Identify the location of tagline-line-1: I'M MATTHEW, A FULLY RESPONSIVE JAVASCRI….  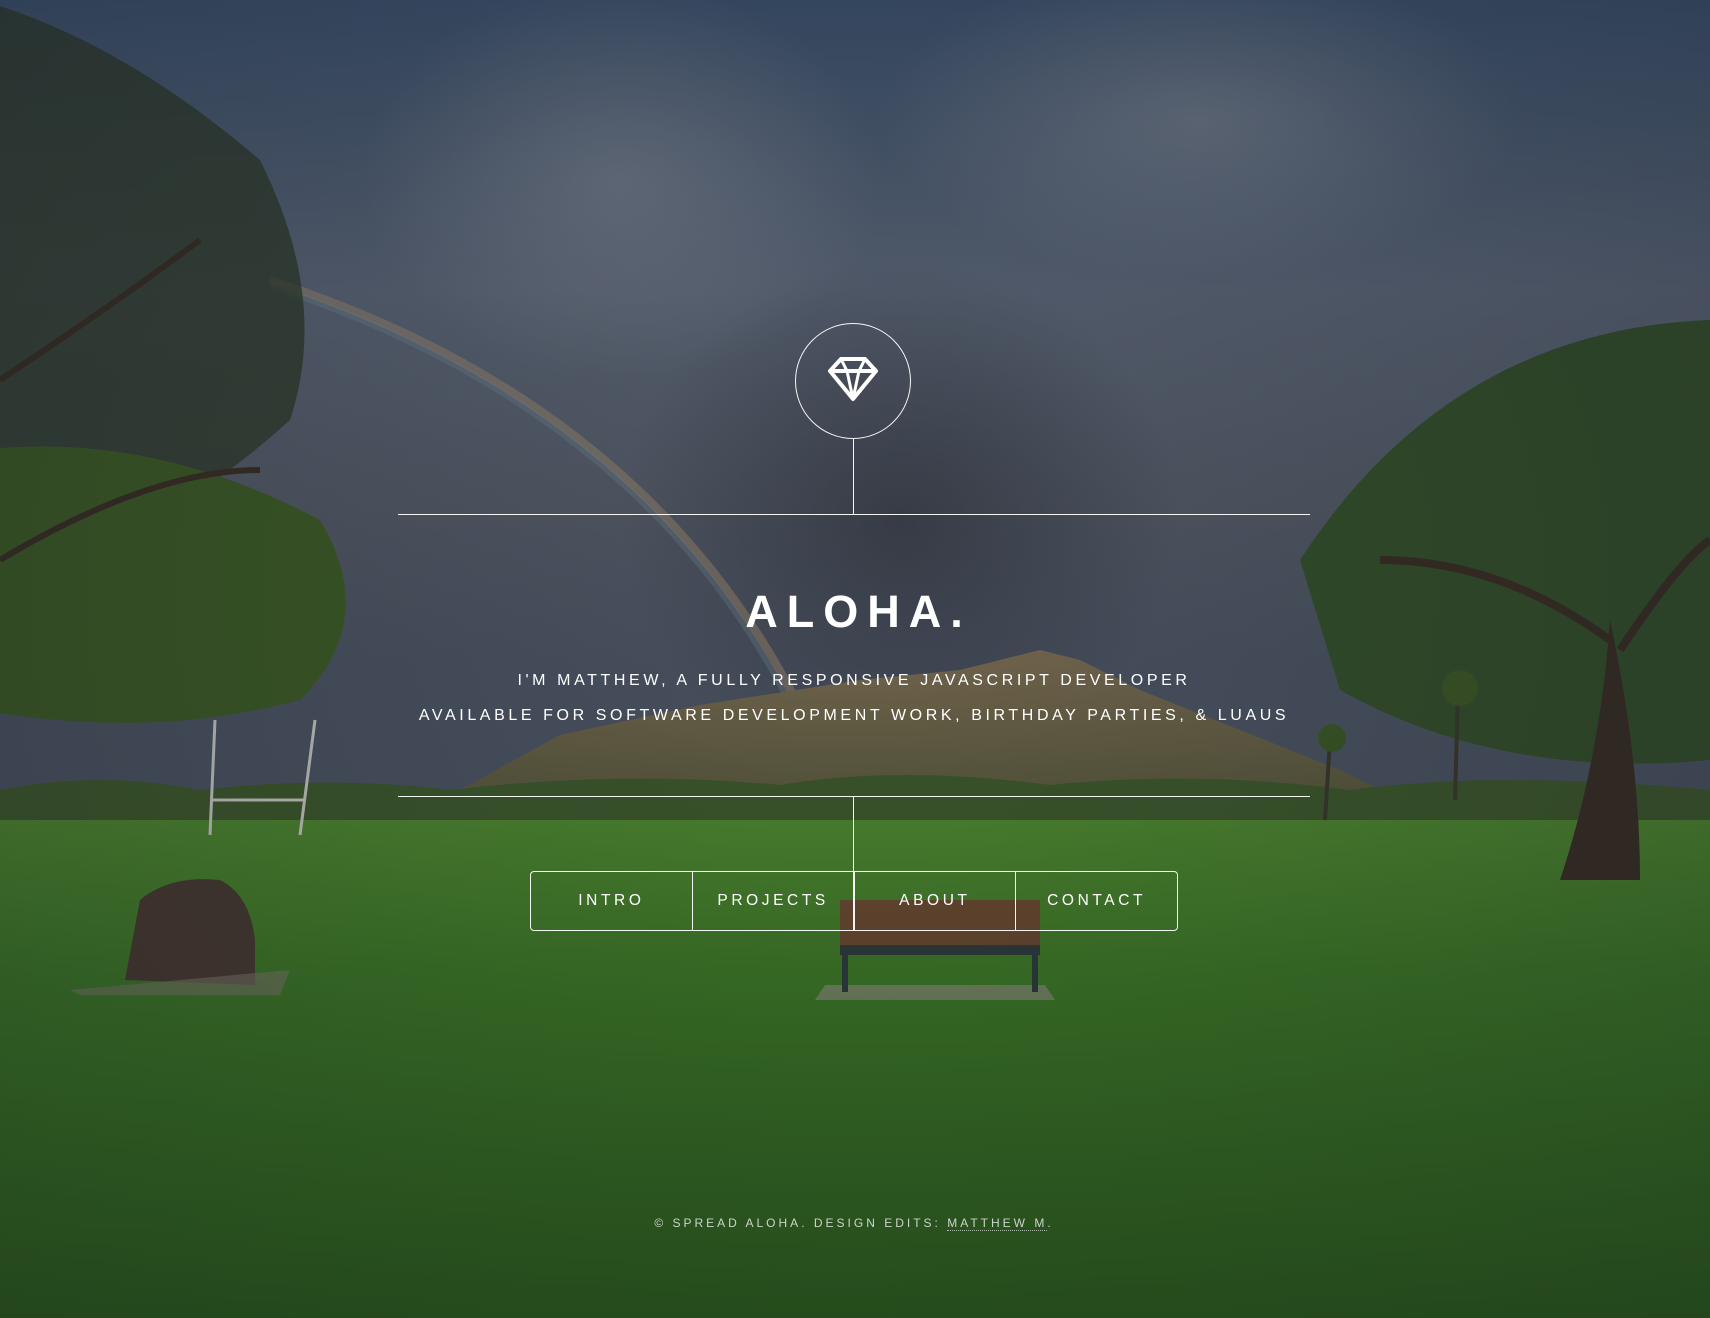
(854, 680).